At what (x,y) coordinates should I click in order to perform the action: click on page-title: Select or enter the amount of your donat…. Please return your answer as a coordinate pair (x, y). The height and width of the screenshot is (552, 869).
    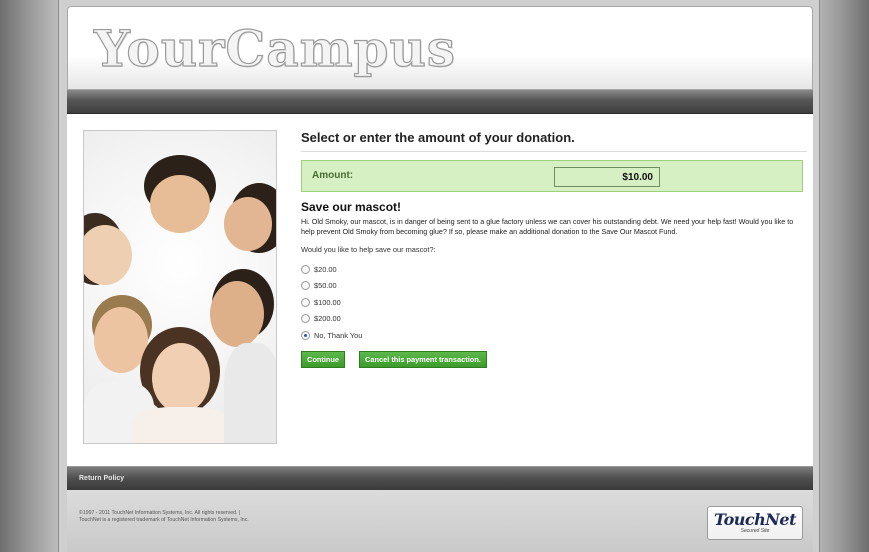
    Looking at the image, I should click on (554, 141).